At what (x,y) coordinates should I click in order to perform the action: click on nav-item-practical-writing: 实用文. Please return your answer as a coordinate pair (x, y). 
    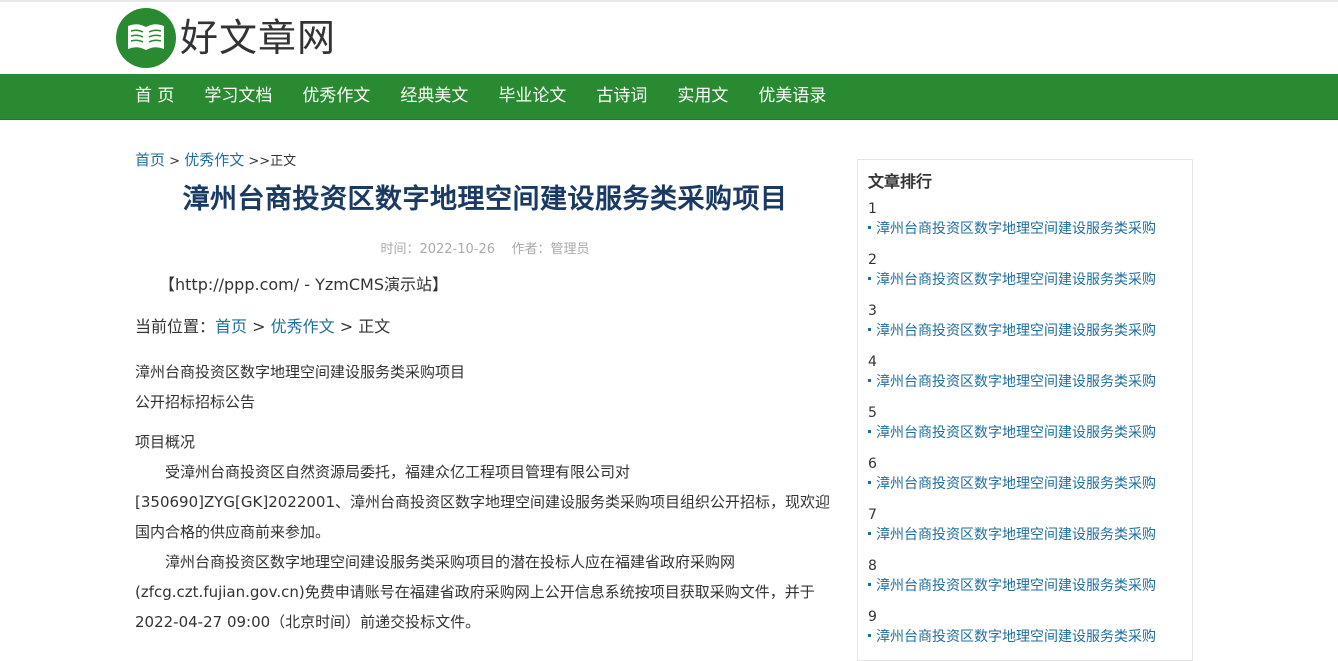
    Looking at the image, I should click on (702, 96).